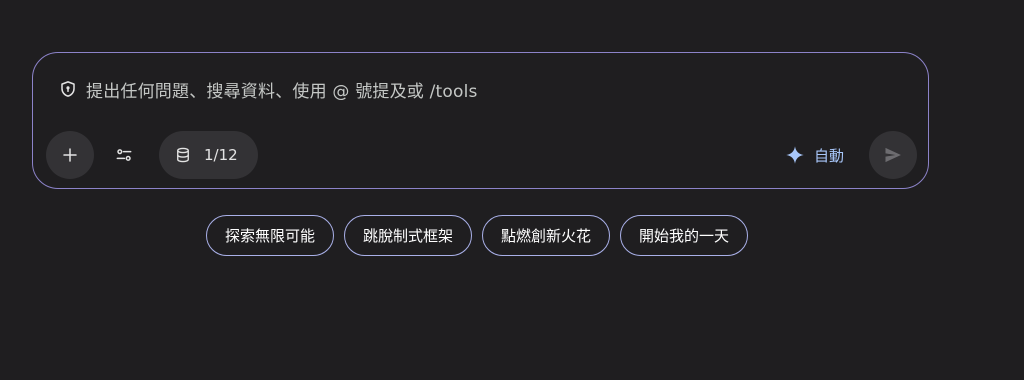 This screenshot has height=380, width=1024. Describe the element at coordinates (684, 235) in the screenshot. I see `suggestion-chip: 開始我的一天` at that location.